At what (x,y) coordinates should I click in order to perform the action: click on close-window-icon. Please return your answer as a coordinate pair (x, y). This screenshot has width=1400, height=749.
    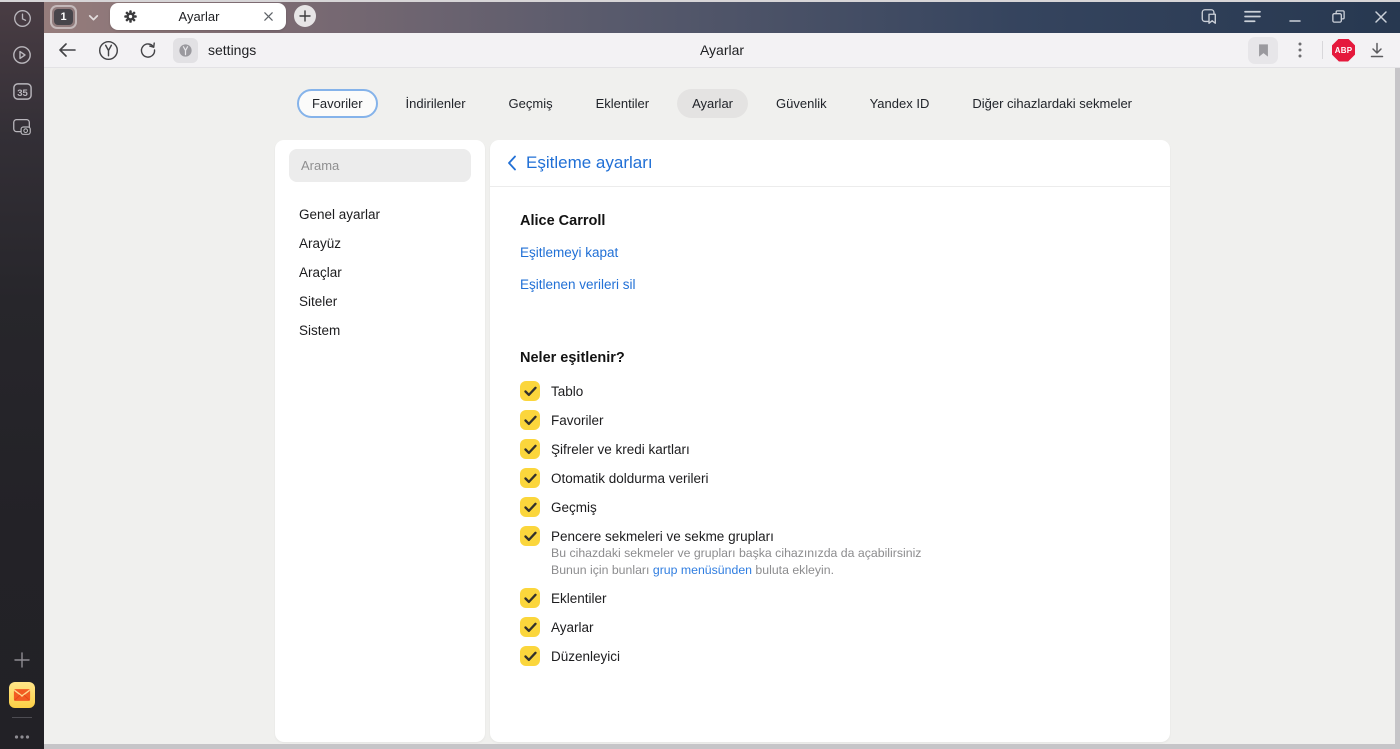
    Looking at the image, I should click on (1381, 17).